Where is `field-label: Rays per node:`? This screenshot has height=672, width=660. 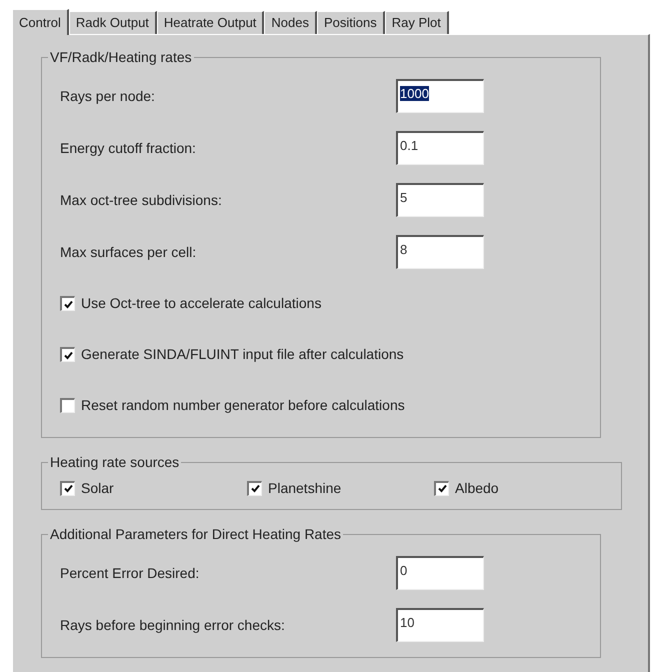 field-label: Rays per node: is located at coordinates (108, 96).